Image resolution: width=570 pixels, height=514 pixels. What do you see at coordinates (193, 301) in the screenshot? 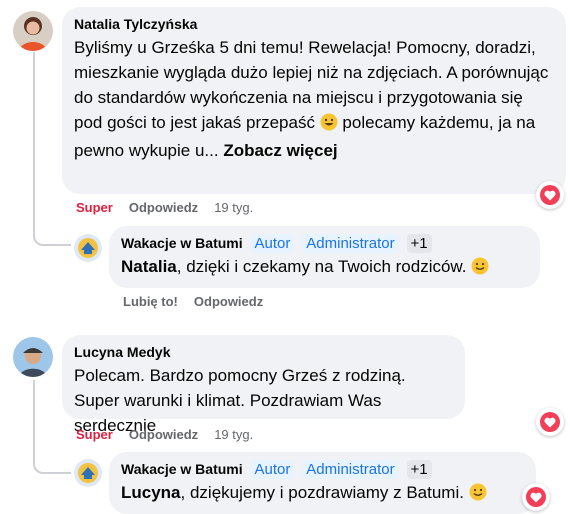
I see `reply-actions: Lubię to! Odpowiedz` at bounding box center [193, 301].